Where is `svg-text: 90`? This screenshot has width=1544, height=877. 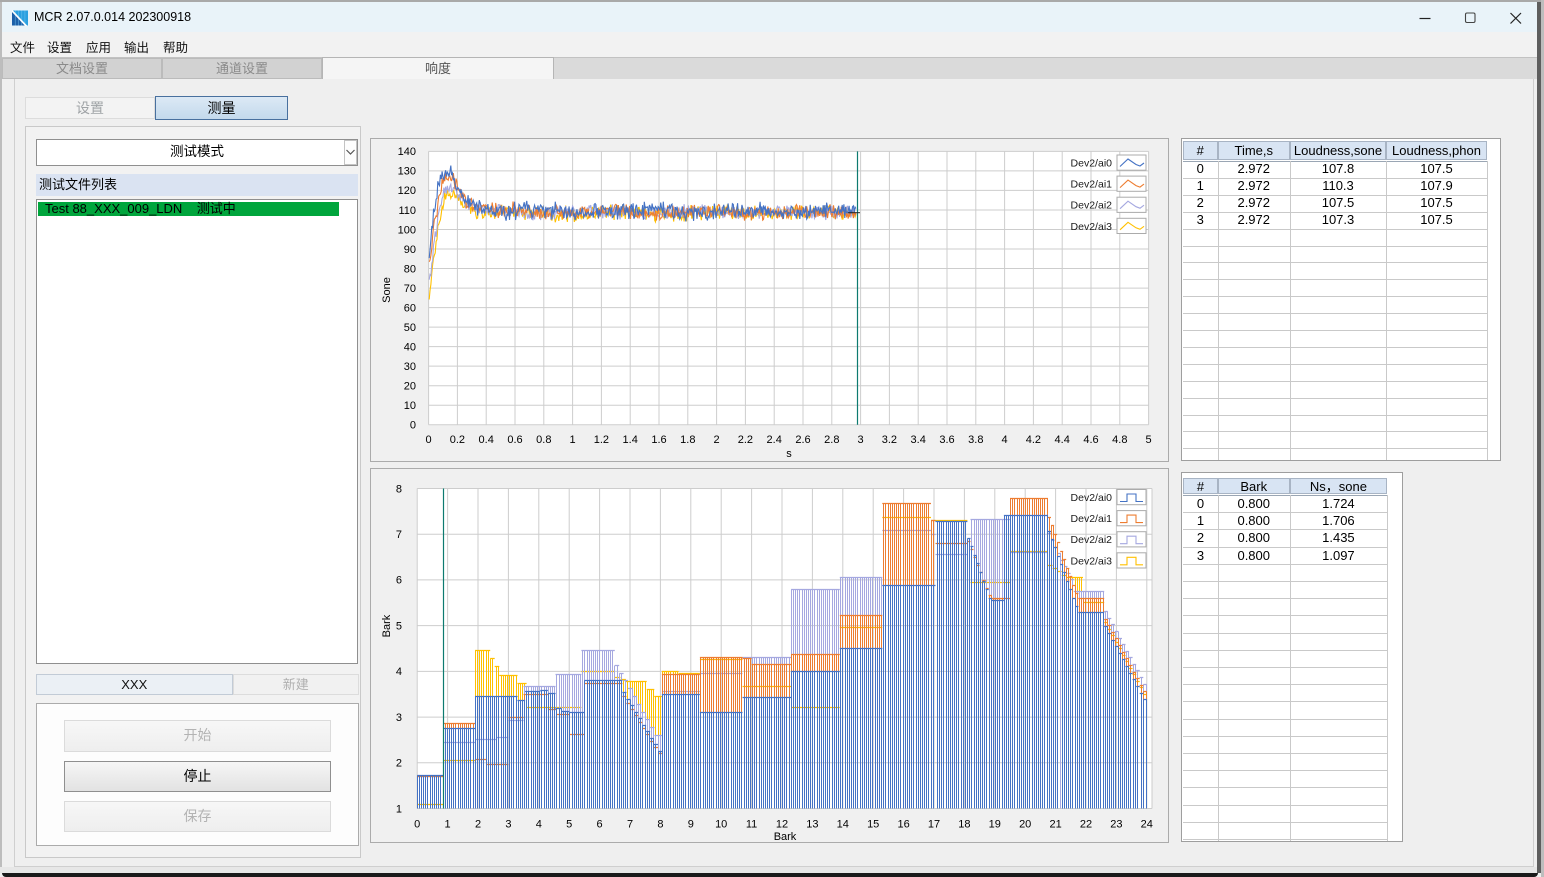
svg-text: 90 is located at coordinates (410, 250).